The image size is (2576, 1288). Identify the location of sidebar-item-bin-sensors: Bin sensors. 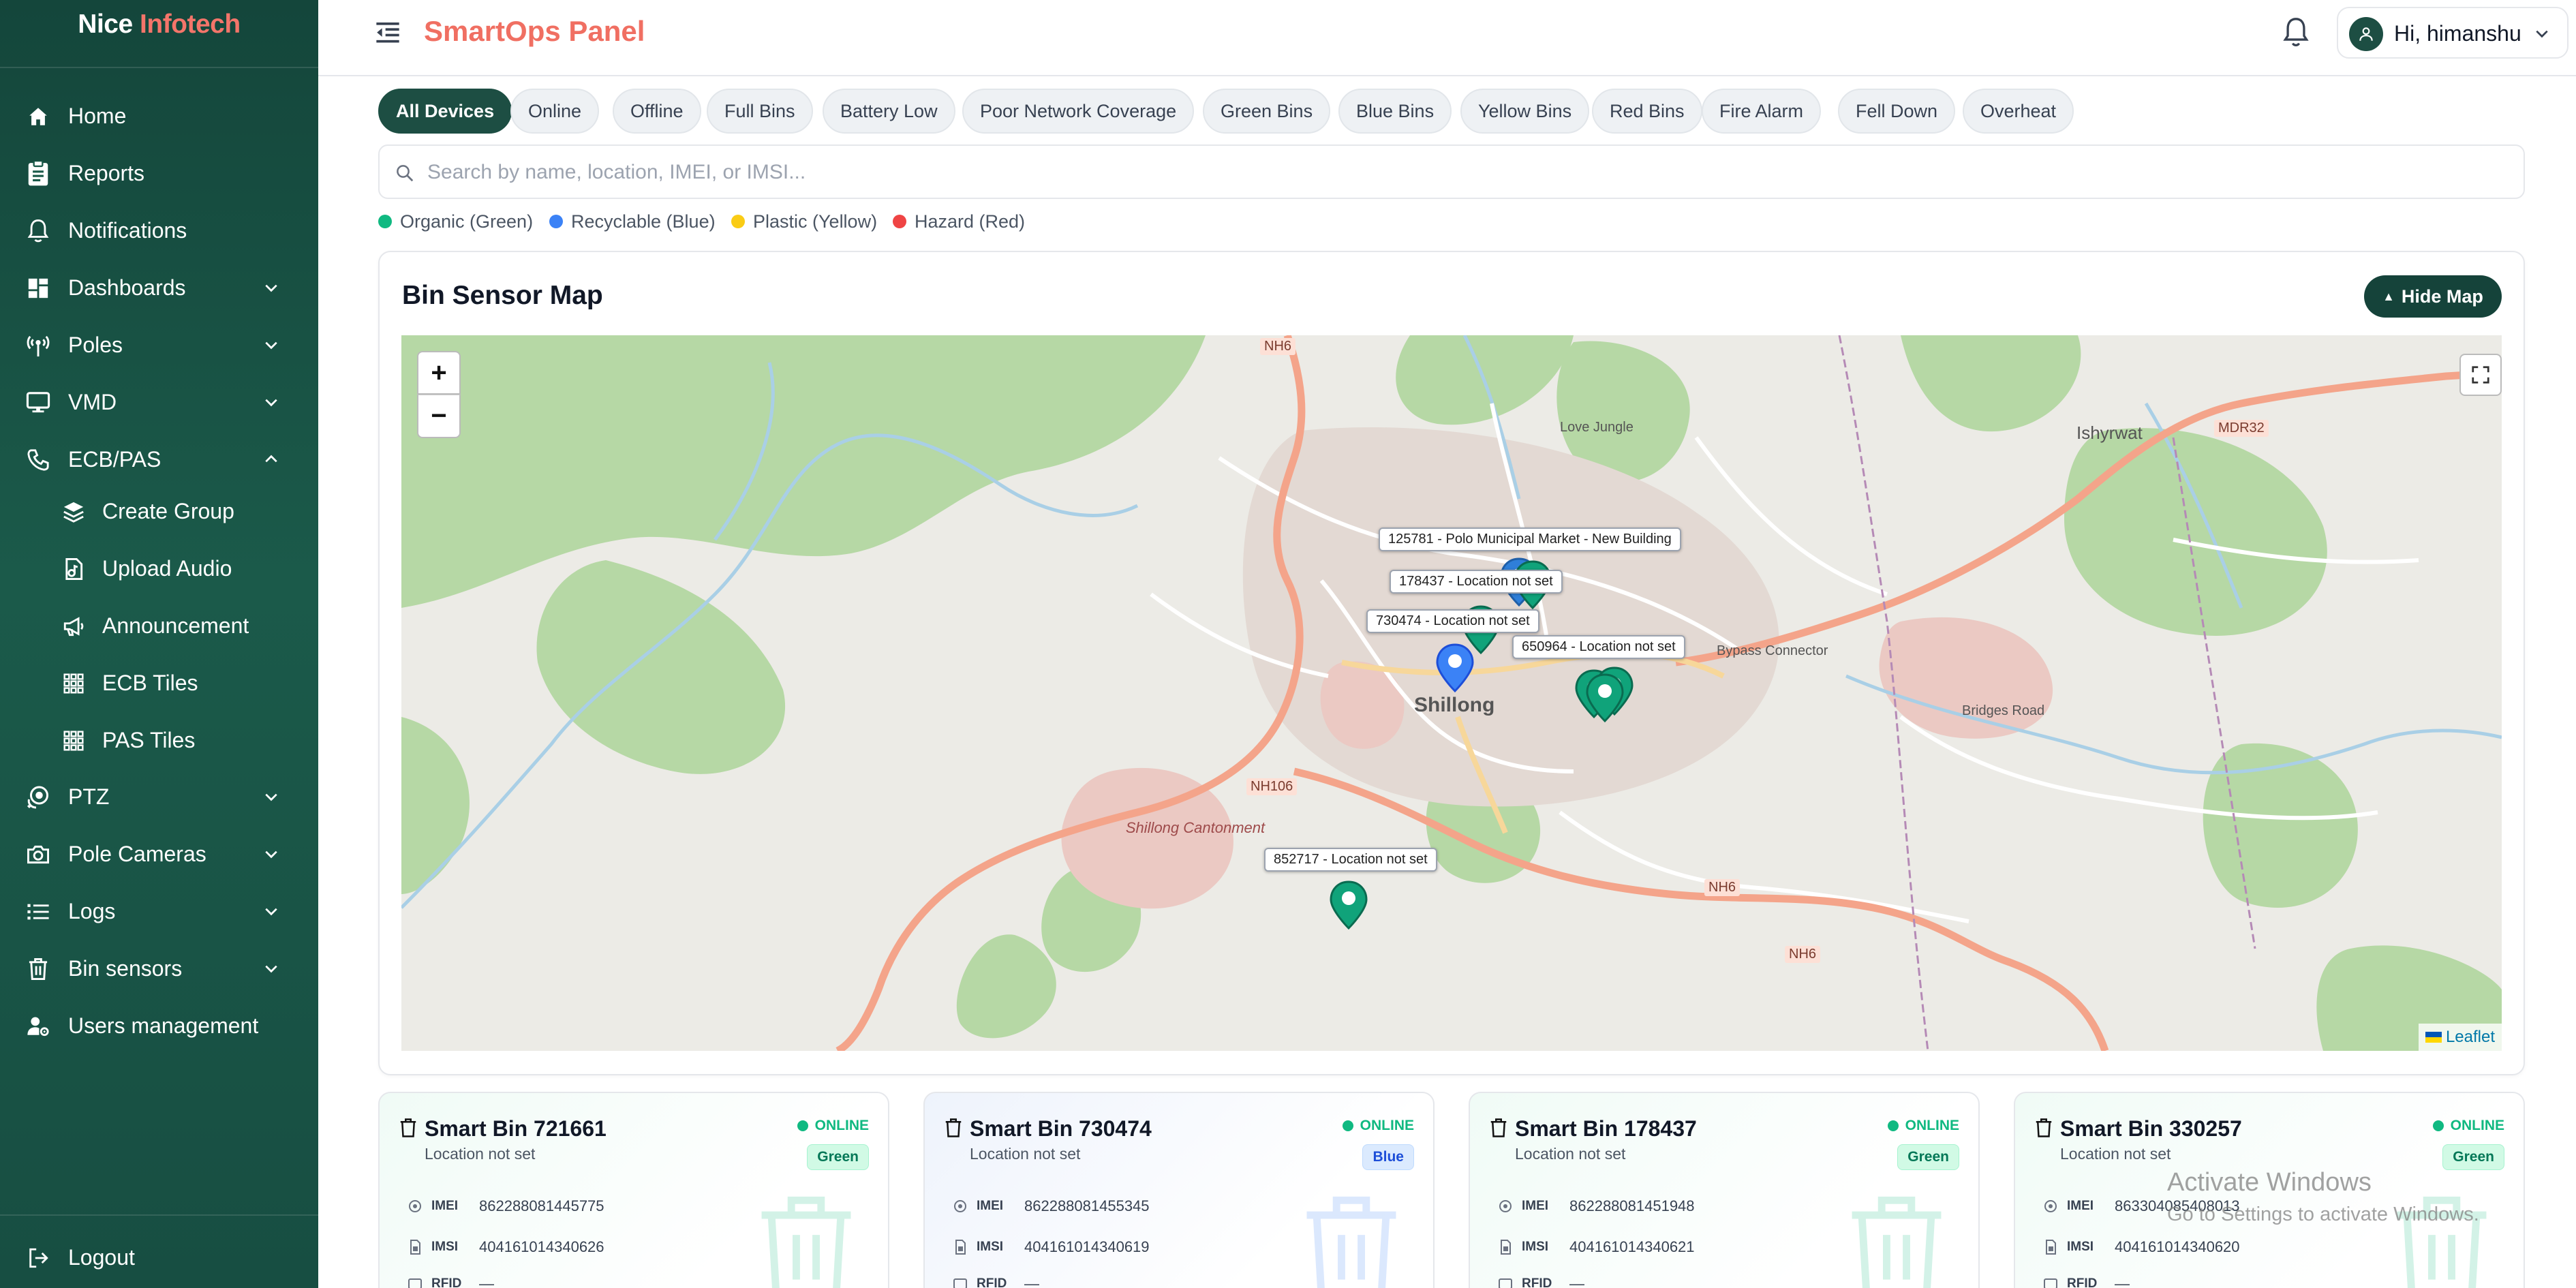
(159, 969).